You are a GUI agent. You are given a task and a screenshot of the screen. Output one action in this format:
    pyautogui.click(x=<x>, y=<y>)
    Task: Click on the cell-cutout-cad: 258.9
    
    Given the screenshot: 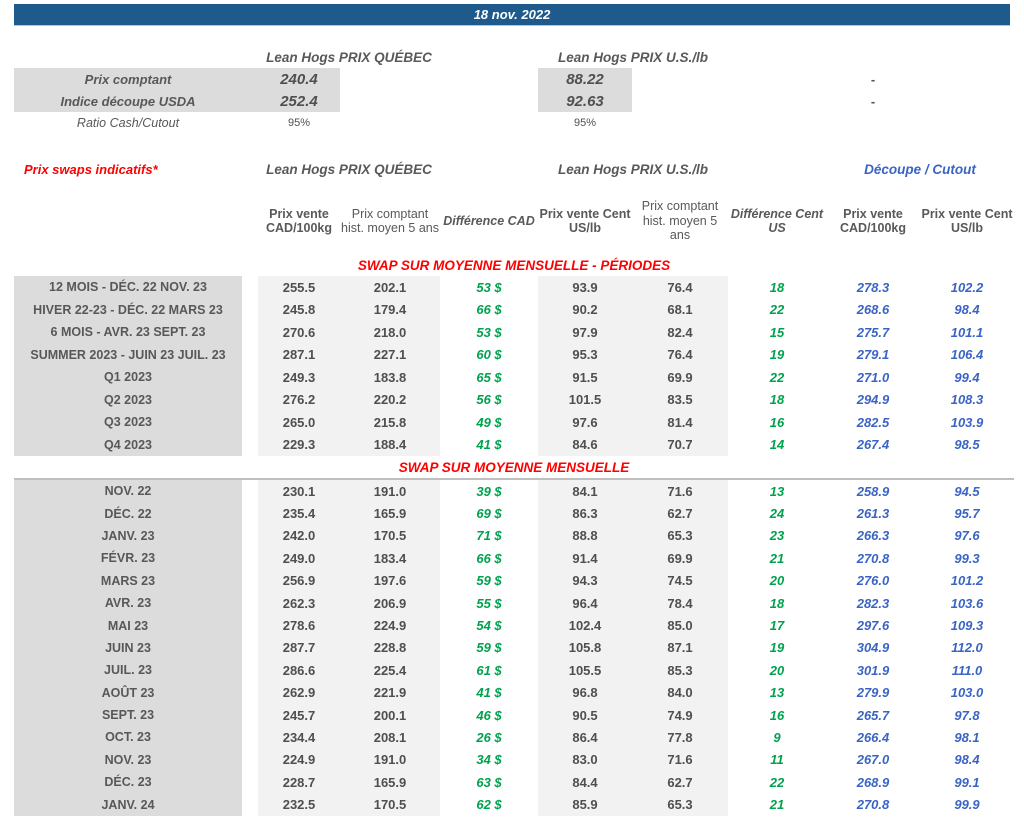 What is the action you would take?
    pyautogui.click(x=873, y=491)
    